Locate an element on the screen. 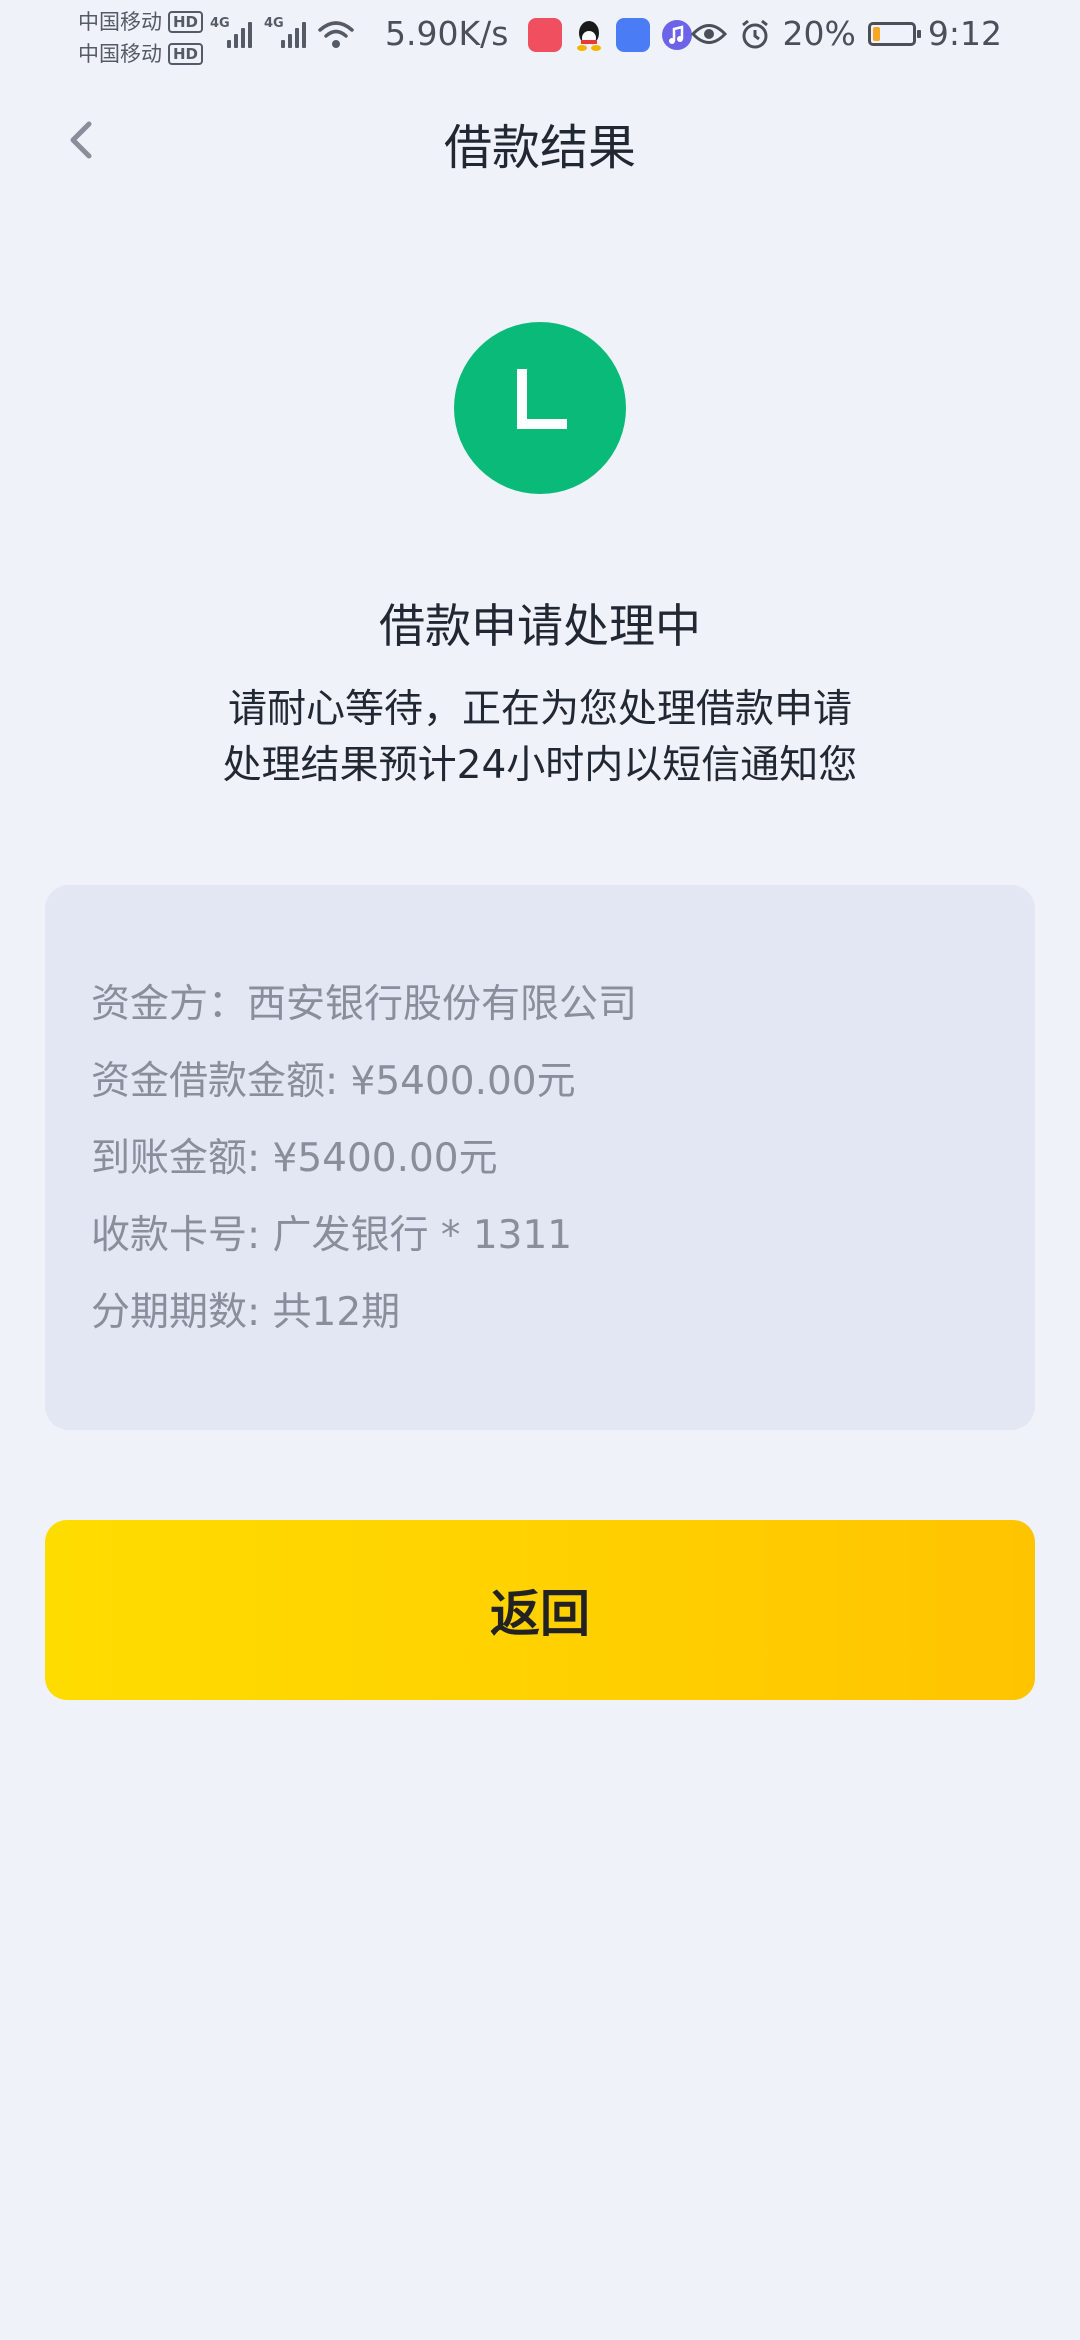 Image resolution: width=1080 pixels, height=2340 pixels. carrier-name-2: 中国移动 is located at coordinates (120, 54).